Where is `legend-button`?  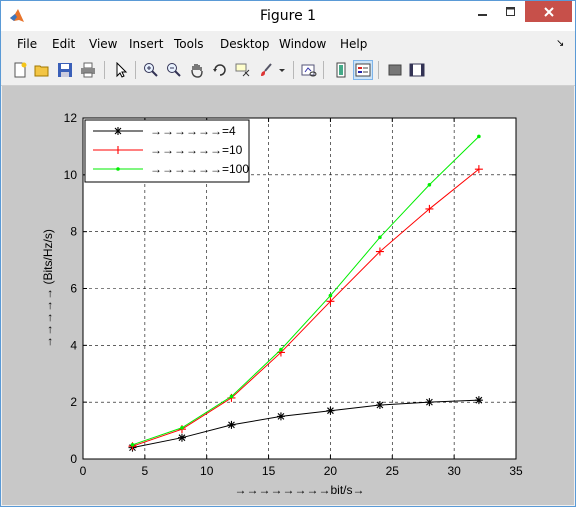 legend-button is located at coordinates (363, 70).